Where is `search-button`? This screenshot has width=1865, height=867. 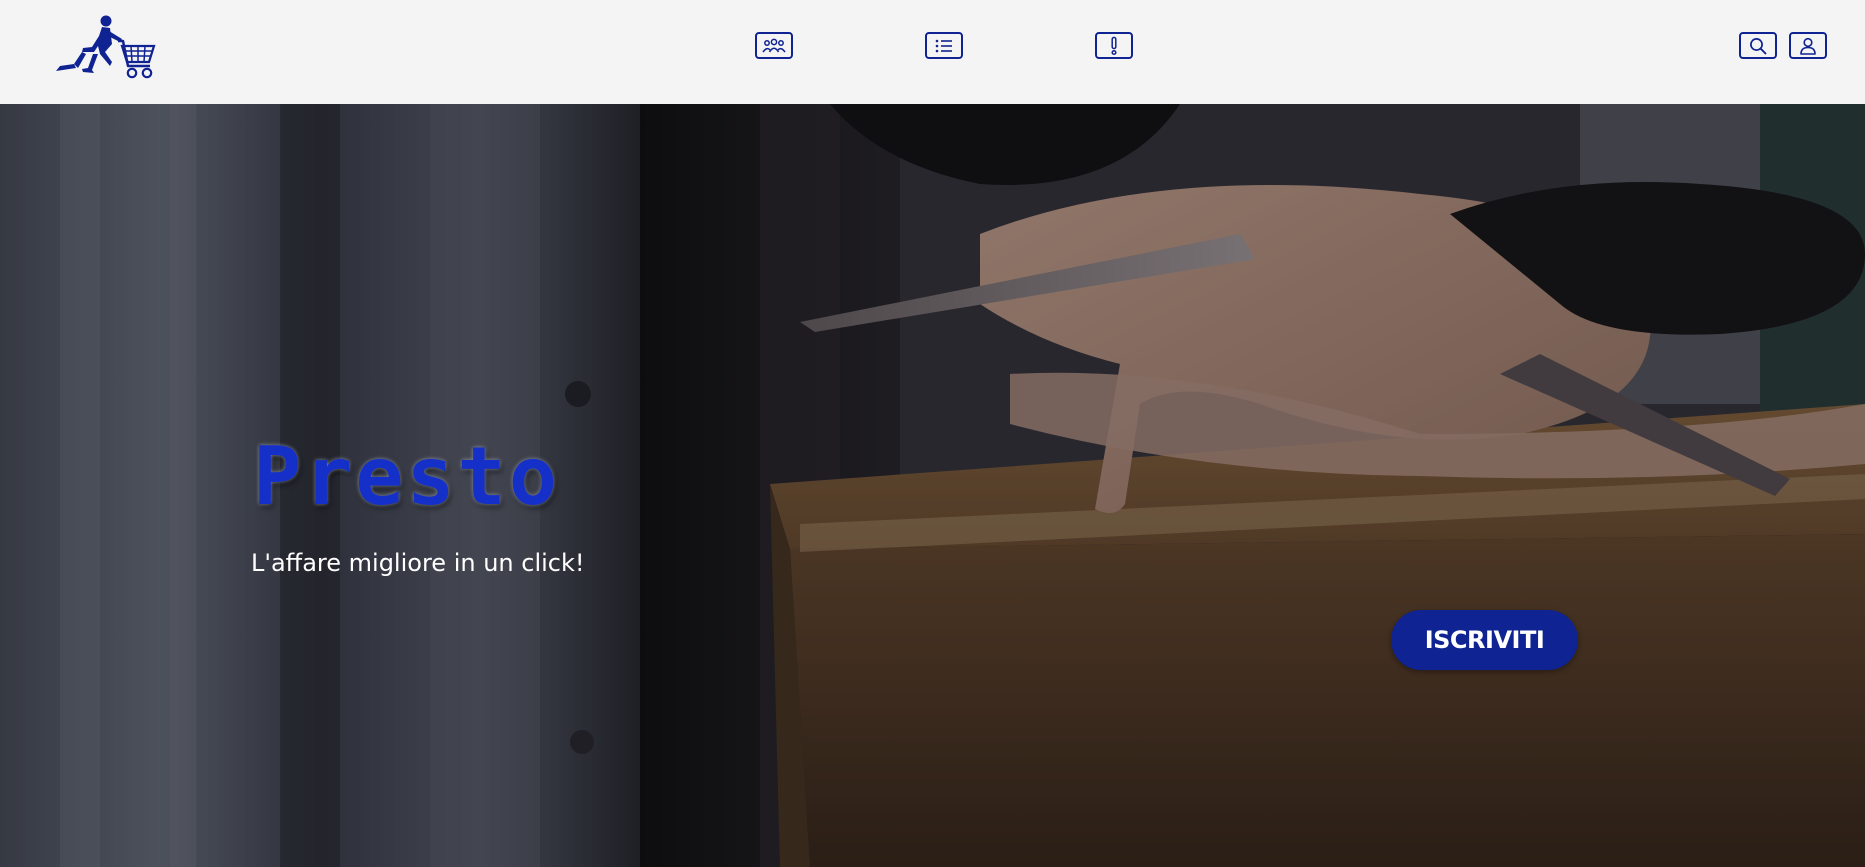 search-button is located at coordinates (1758, 45).